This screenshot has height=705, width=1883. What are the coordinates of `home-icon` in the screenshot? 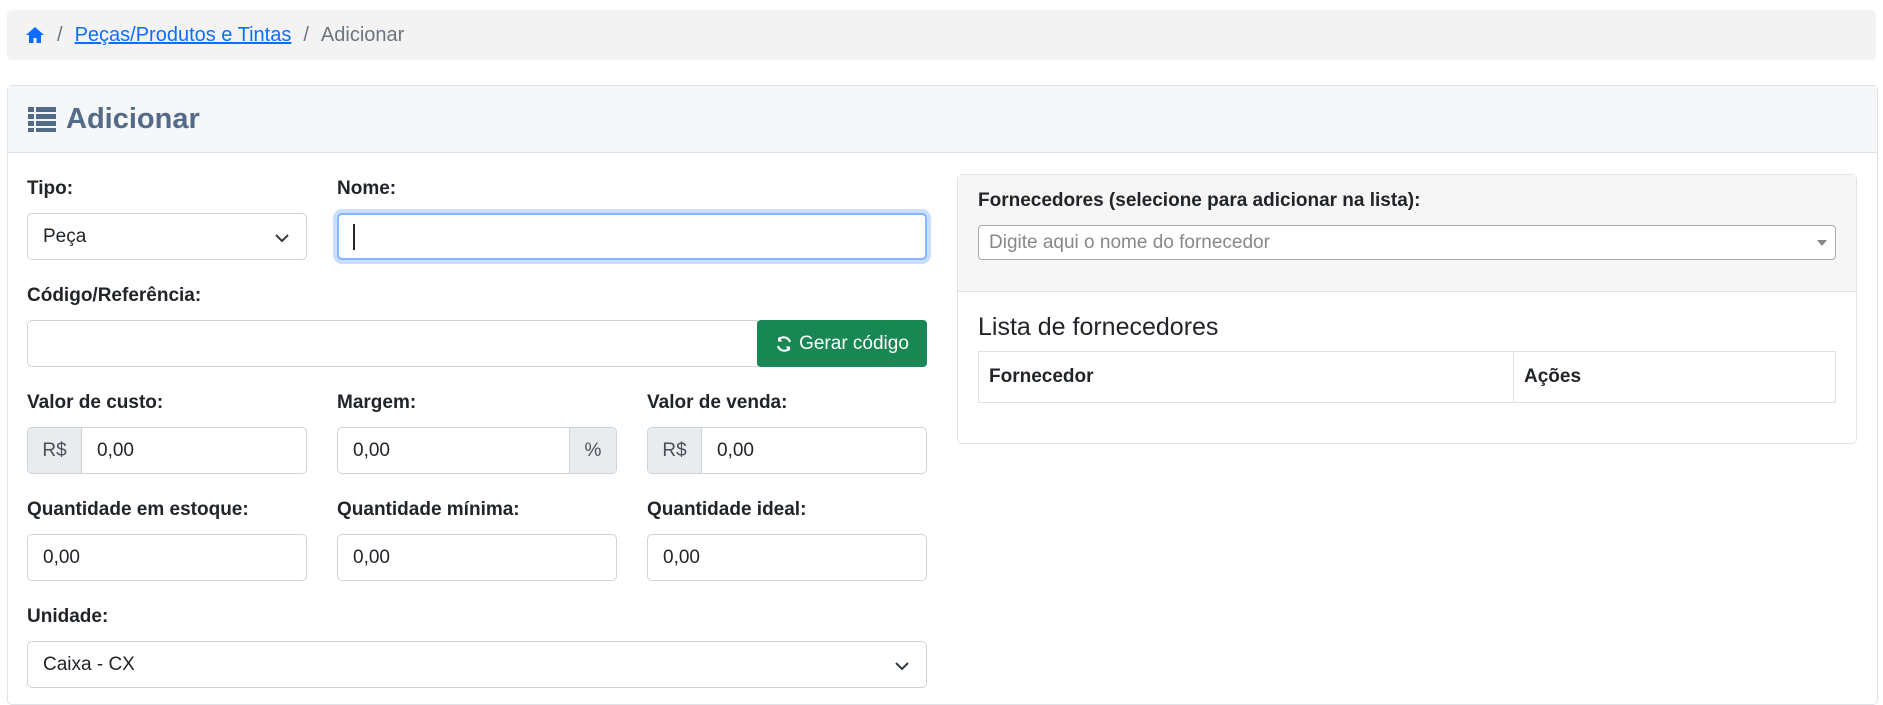 It's located at (35, 35).